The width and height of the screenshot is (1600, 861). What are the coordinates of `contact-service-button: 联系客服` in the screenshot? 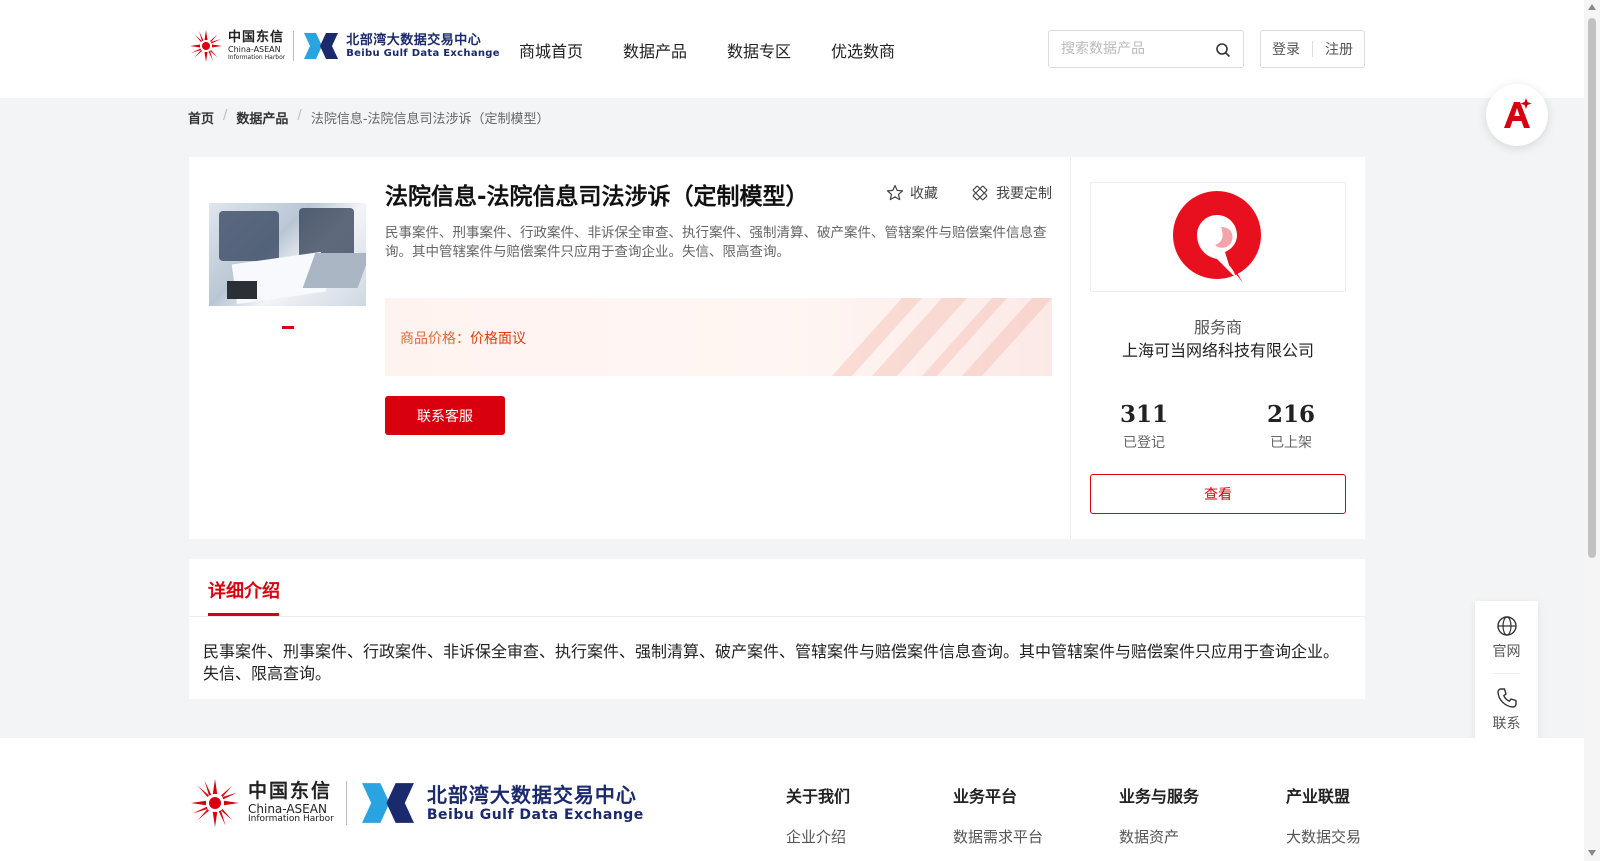 It's located at (445, 415).